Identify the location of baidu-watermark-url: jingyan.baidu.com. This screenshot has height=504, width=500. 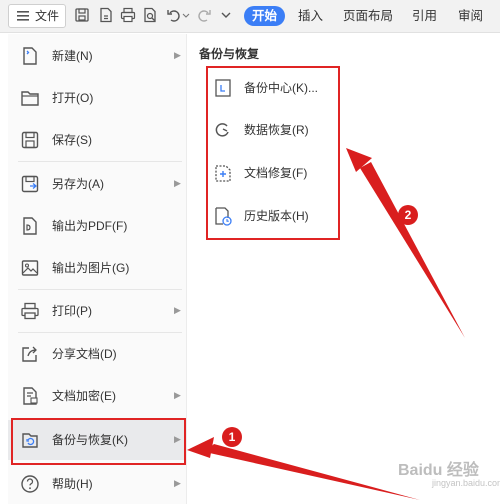
(466, 483).